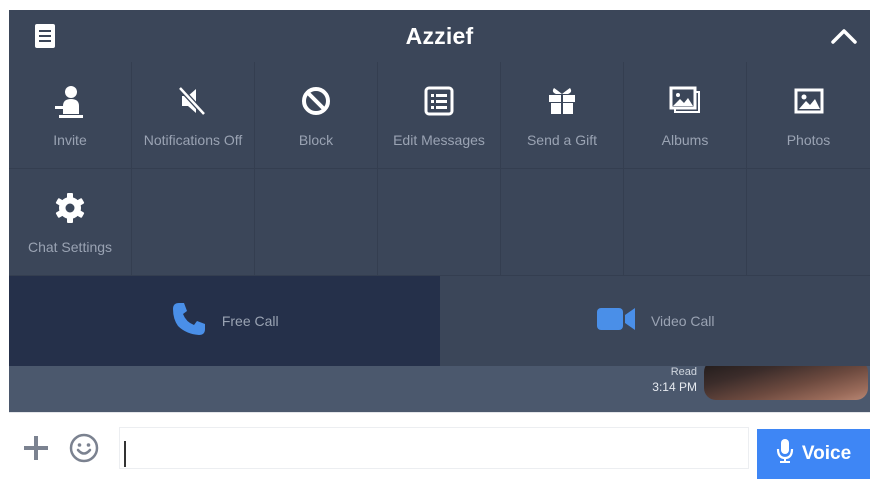 The width and height of the screenshot is (870, 481). I want to click on message-timestamp: 3:14 PM, so click(674, 387).